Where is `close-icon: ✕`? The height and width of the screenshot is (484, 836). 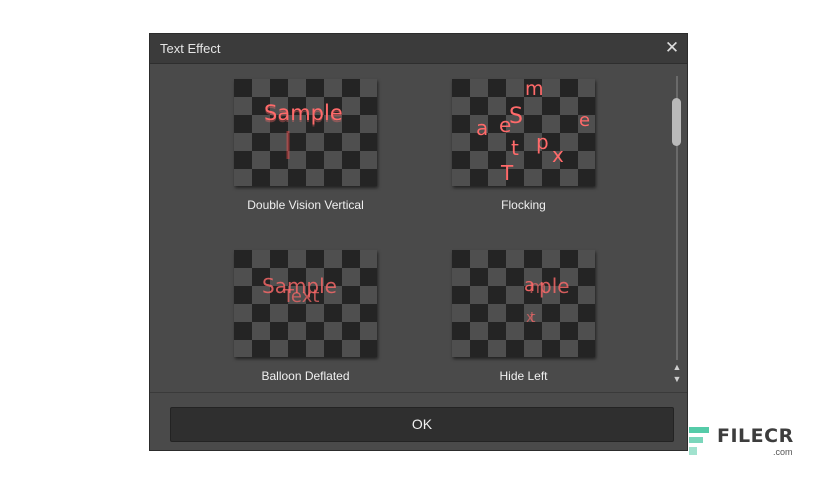
close-icon: ✕ is located at coordinates (672, 48).